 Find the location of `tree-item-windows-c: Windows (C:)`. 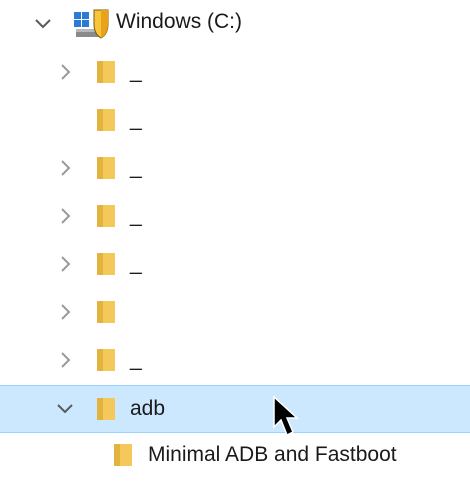

tree-item-windows-c: Windows (C:) is located at coordinates (235, 24).